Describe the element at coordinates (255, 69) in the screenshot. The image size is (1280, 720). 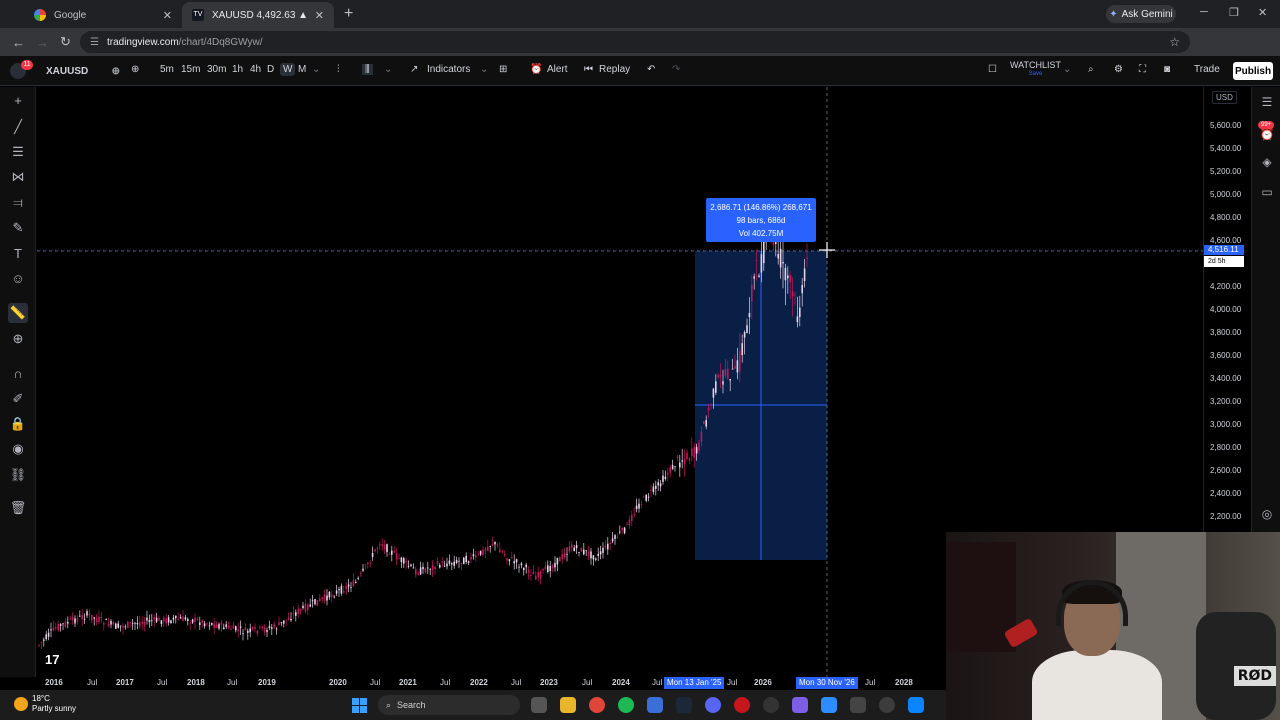
I see `tf-4h: 4h` at that location.